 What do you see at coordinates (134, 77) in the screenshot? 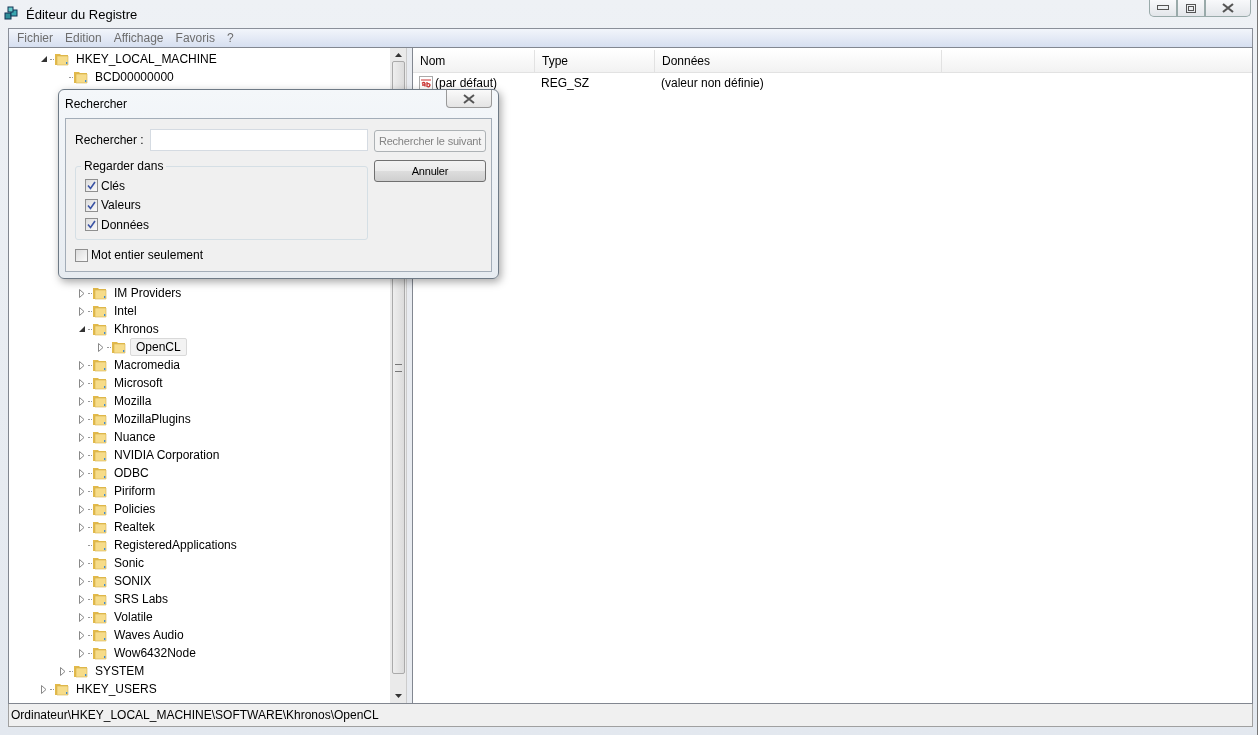
I see `tree-item: BCD00000000` at bounding box center [134, 77].